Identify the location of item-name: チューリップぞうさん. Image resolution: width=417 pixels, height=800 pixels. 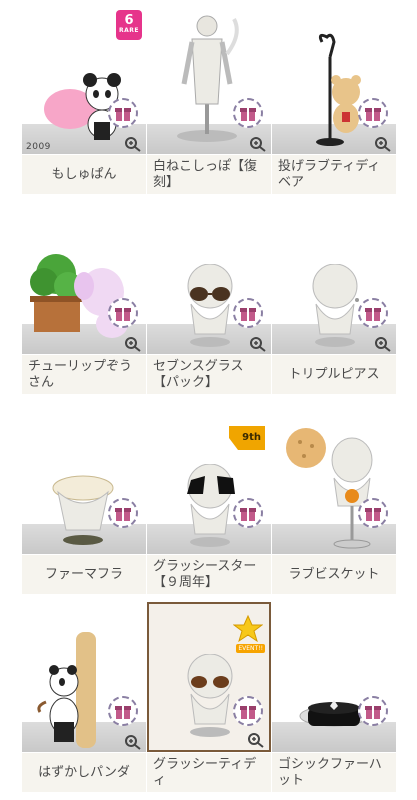
(84, 374).